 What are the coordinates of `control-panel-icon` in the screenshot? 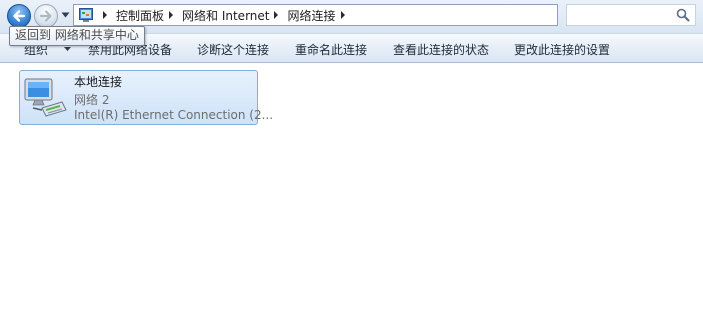 It's located at (86, 15).